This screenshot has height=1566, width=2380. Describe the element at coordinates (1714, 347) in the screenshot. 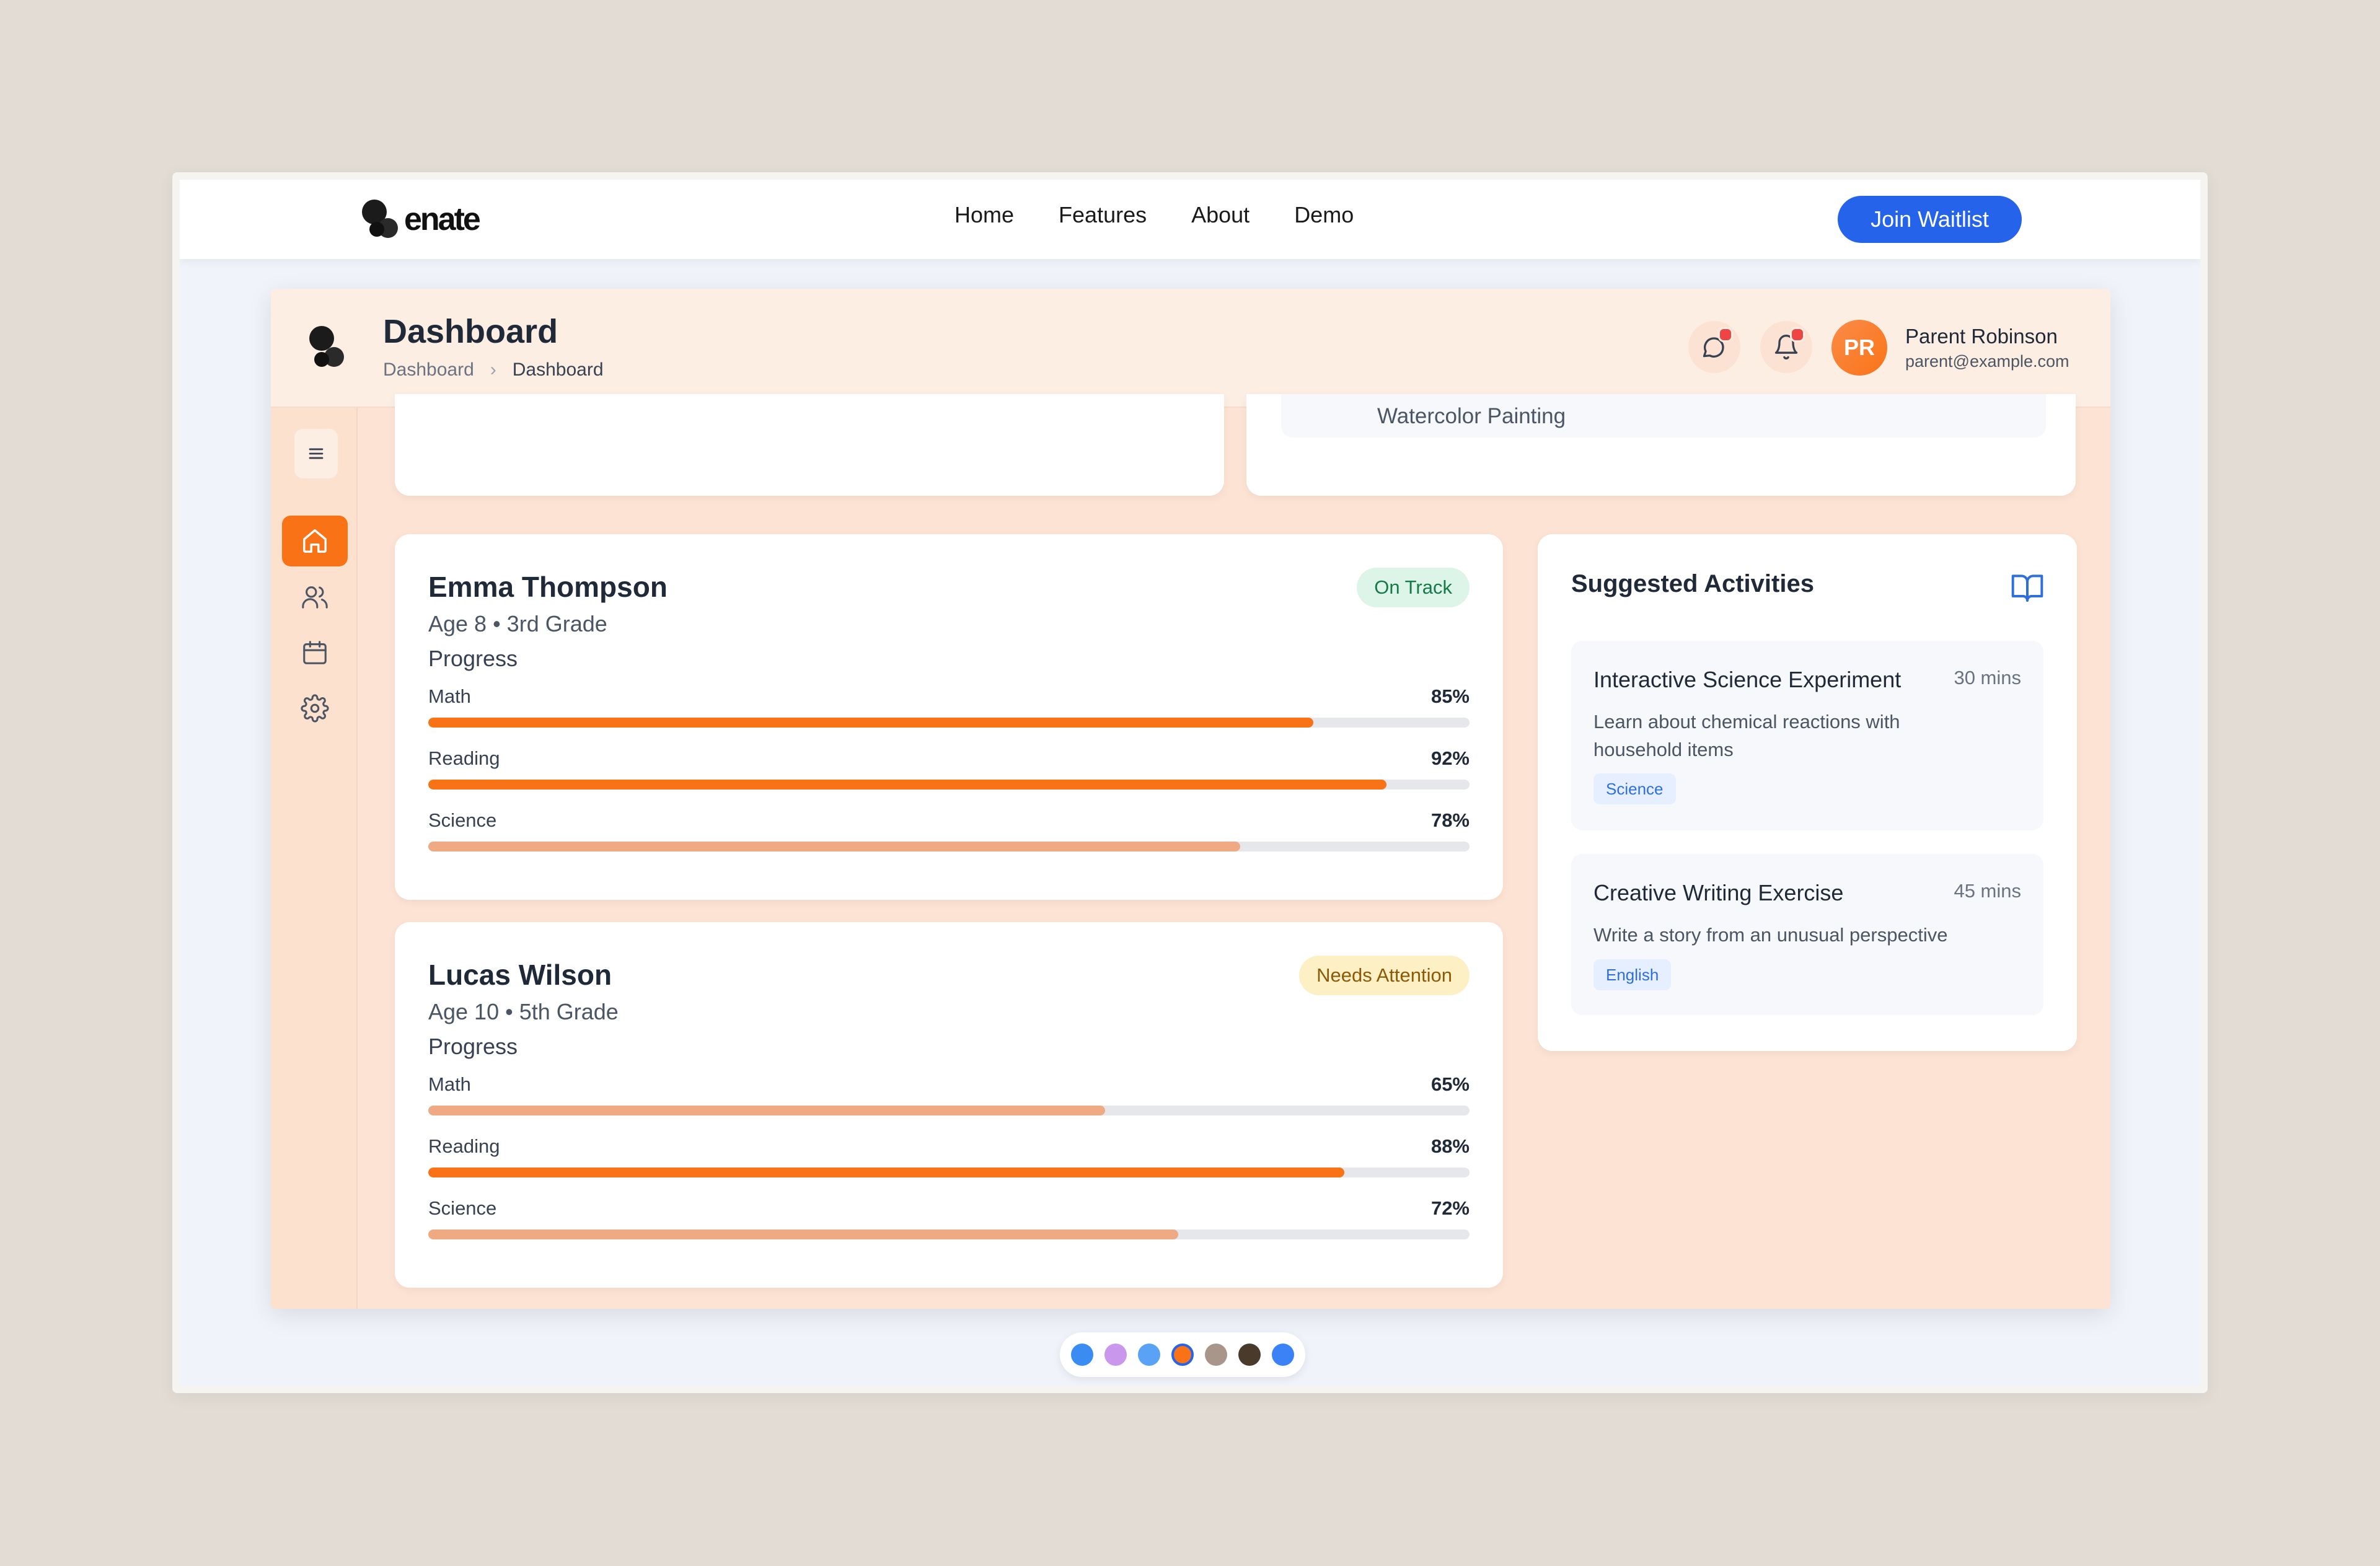

I see `messages-button` at that location.